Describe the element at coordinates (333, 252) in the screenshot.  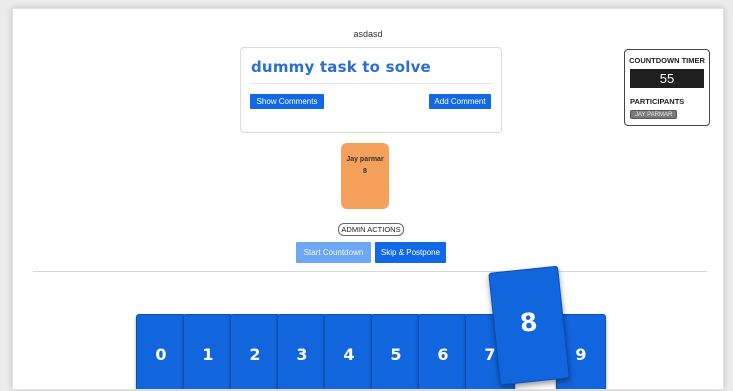
I see `start-countdown-button: Start Countdown` at that location.